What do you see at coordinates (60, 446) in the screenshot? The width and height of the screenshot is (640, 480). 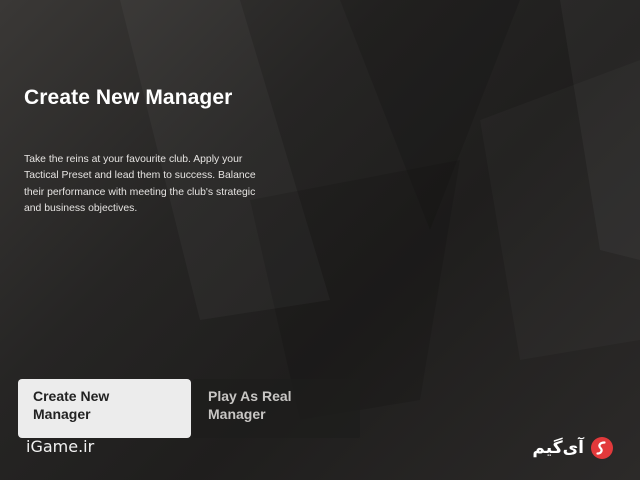 I see `watermark-site: iGame.ir` at bounding box center [60, 446].